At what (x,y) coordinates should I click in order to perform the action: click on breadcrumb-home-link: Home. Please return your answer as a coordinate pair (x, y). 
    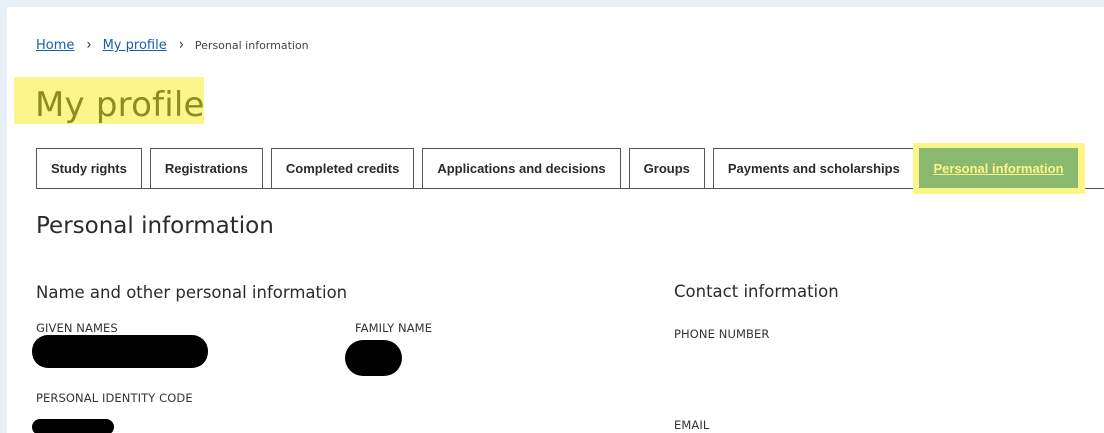
    Looking at the image, I should click on (55, 45).